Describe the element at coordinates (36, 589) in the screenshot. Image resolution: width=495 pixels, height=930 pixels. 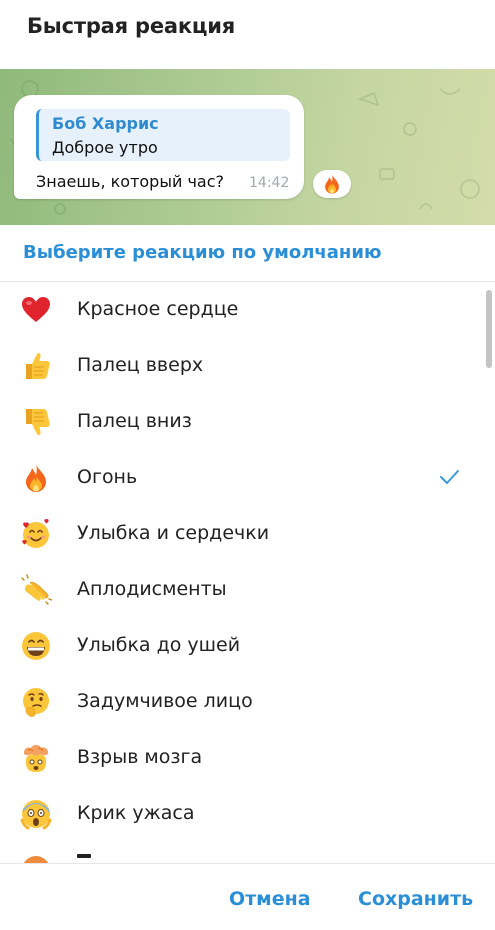
I see `clapping-hands-icon` at that location.